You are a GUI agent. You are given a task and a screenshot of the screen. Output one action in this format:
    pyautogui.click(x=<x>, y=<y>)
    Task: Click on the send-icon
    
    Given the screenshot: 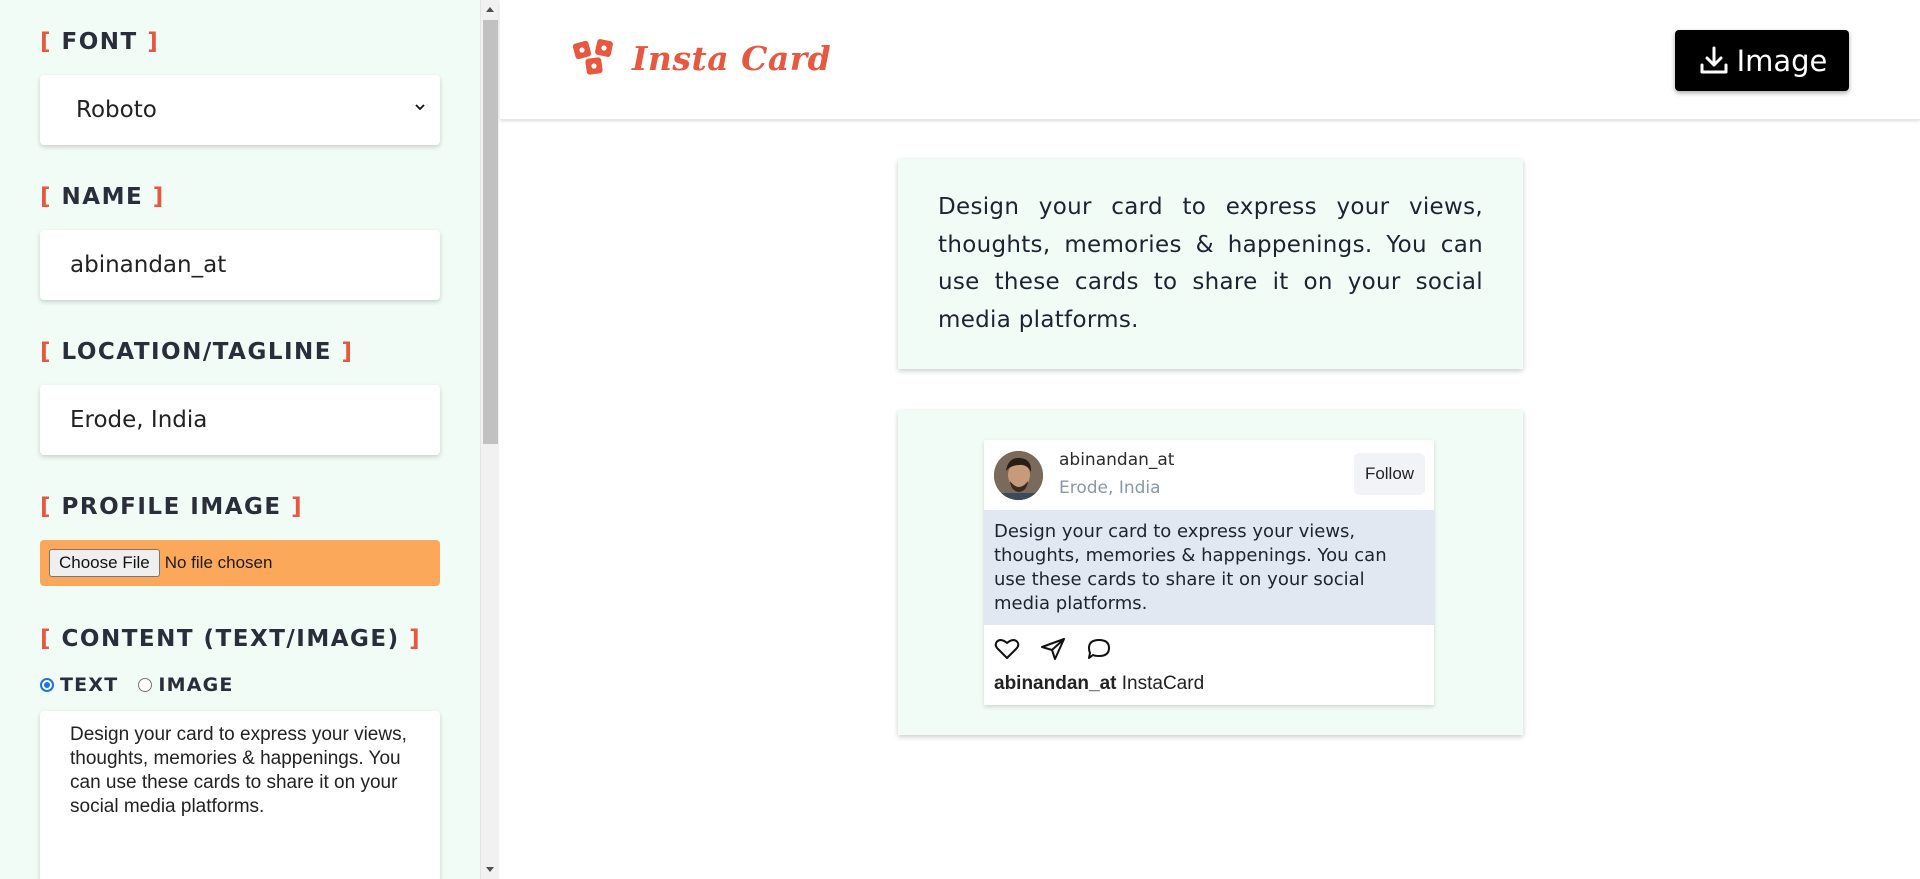 What is the action you would take?
    pyautogui.click(x=1053, y=649)
    